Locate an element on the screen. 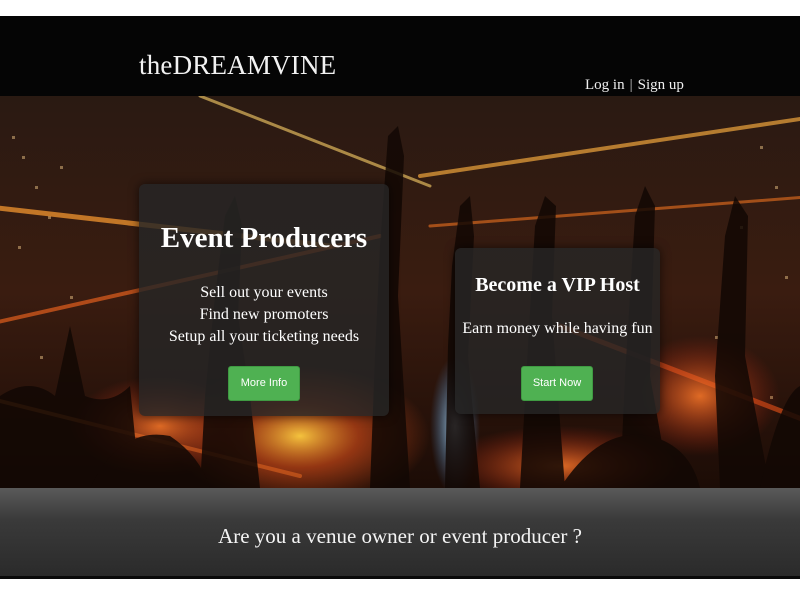  site-logo: theDREAMVINE is located at coordinates (237, 65).